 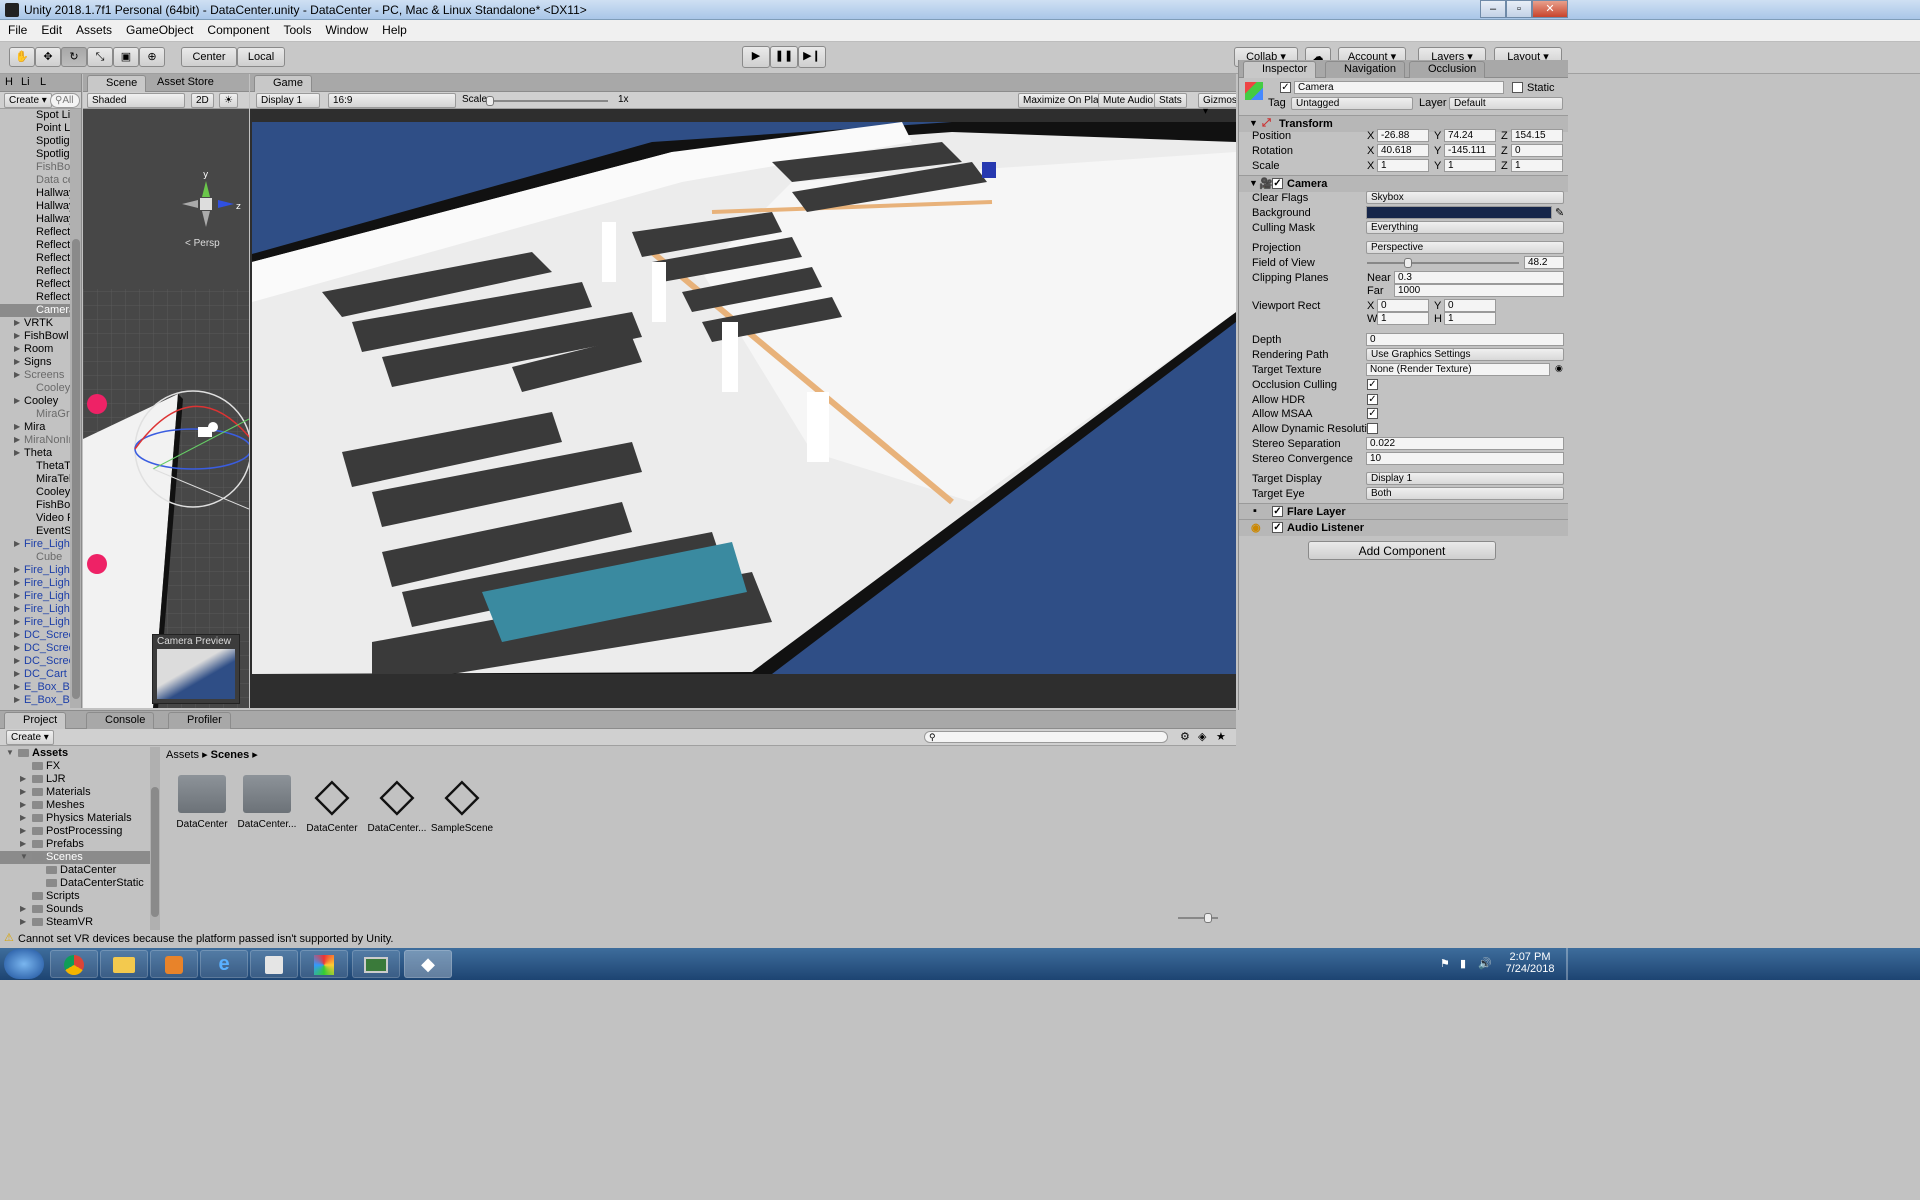 I want to click on scale-slider-thumb, so click(x=490, y=101).